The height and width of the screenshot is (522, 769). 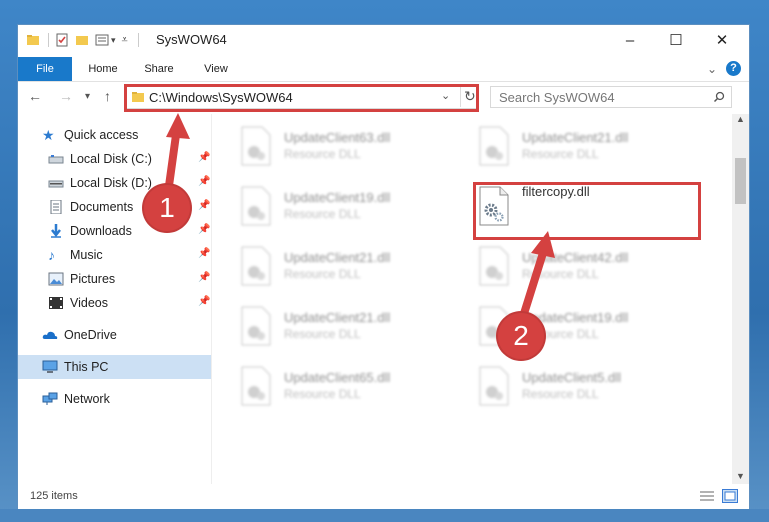 I want to click on arrow-2-icon, so click(x=532, y=286).